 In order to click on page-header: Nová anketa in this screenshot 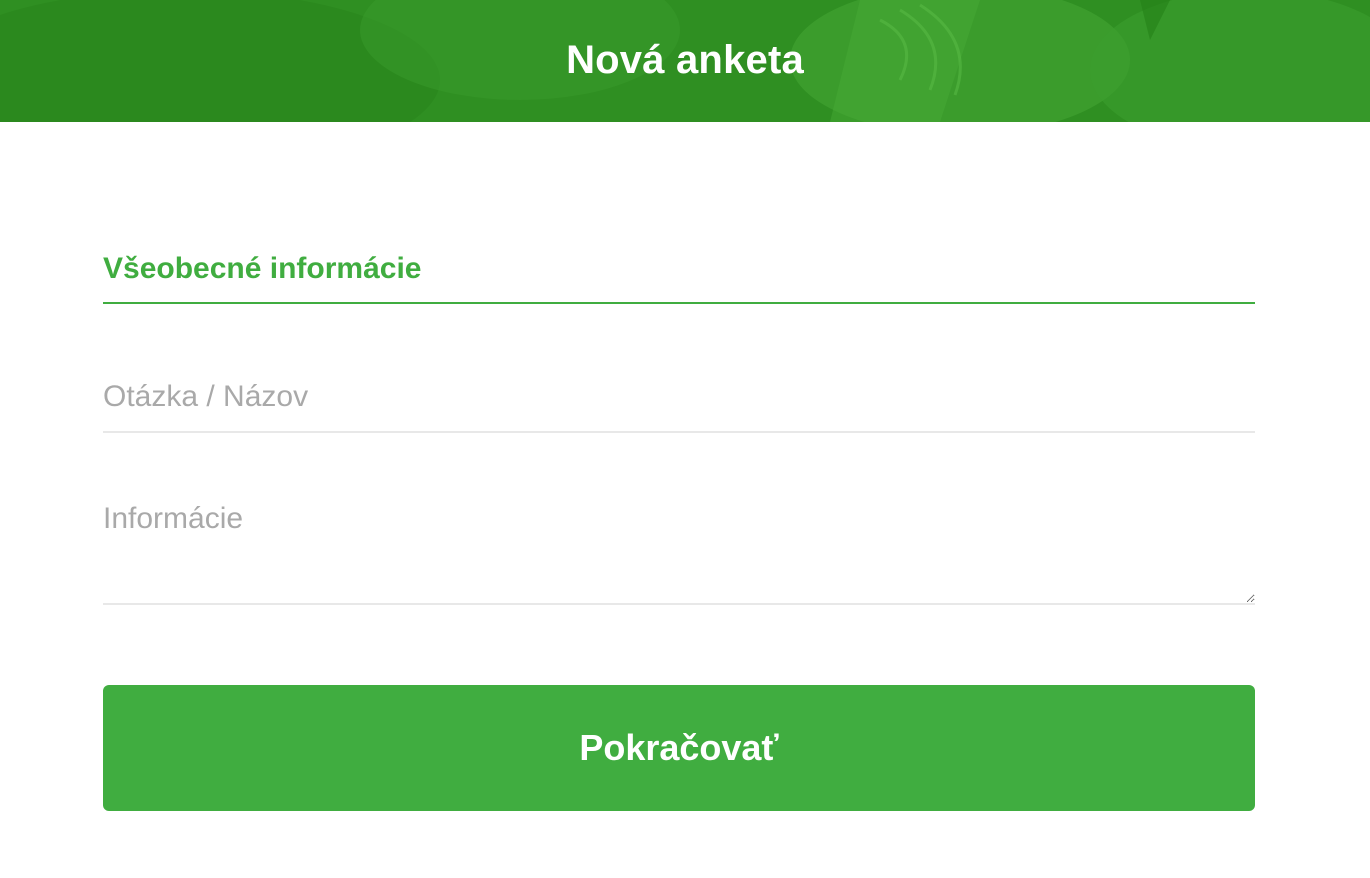, I will do `click(685, 61)`.